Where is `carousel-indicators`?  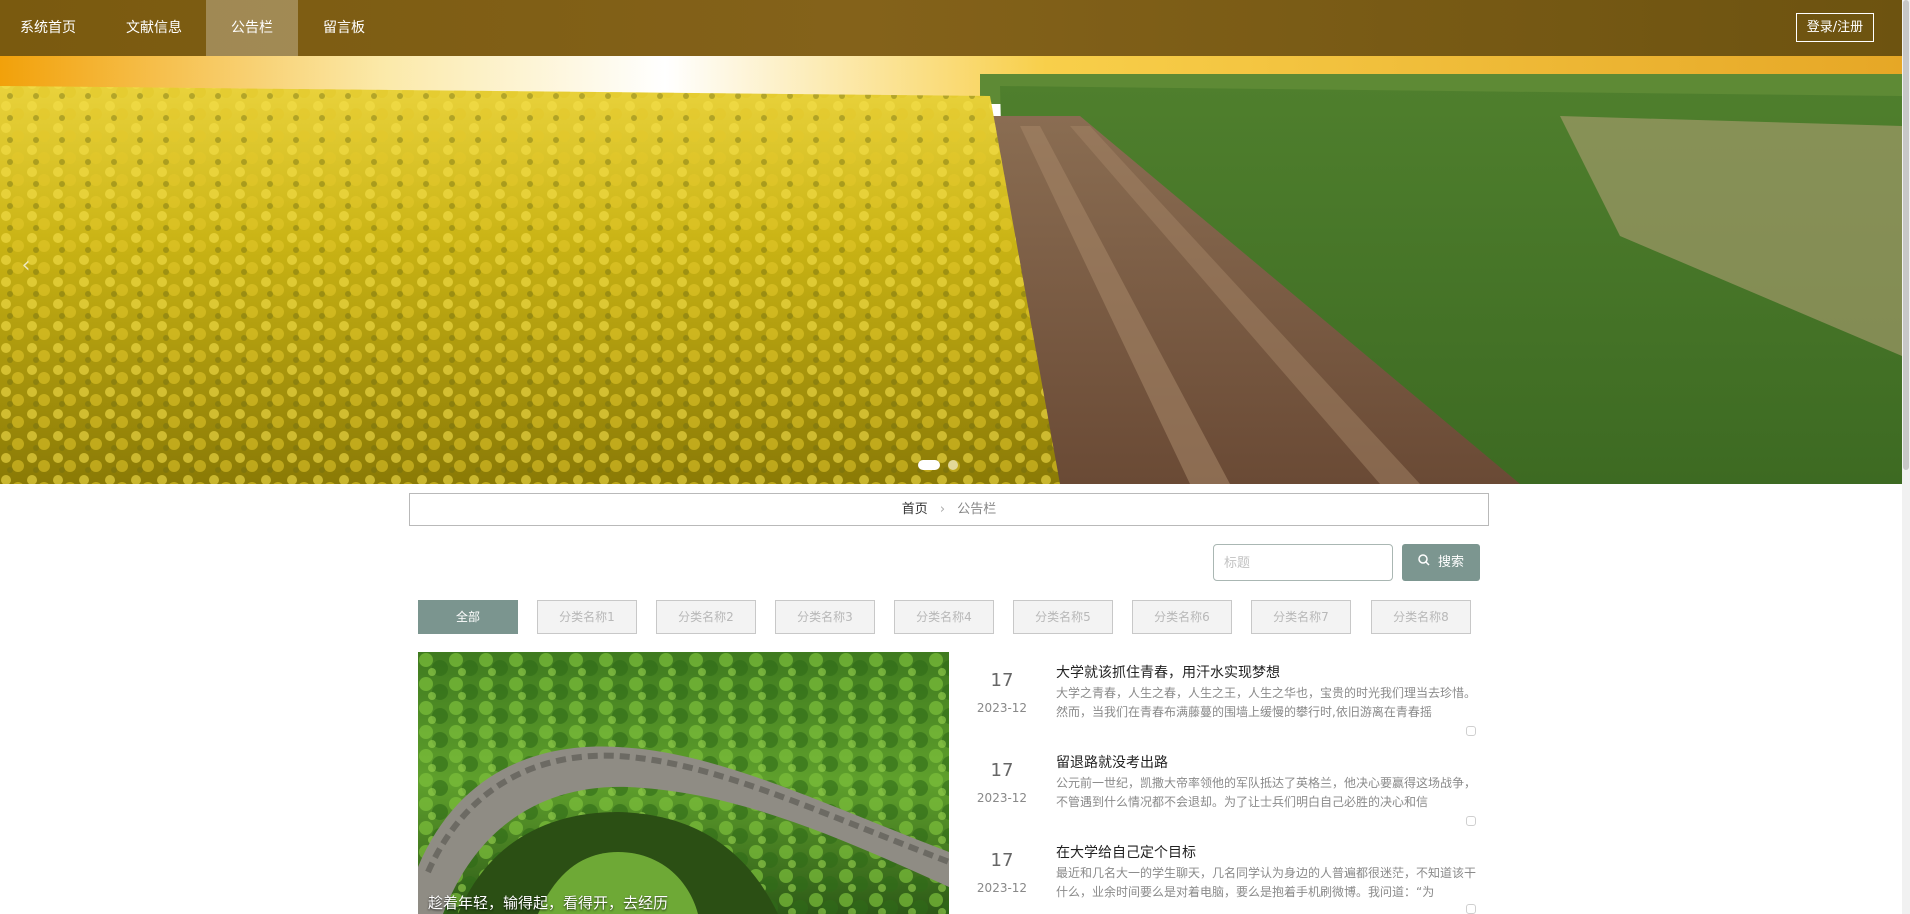 carousel-indicators is located at coordinates (938, 465).